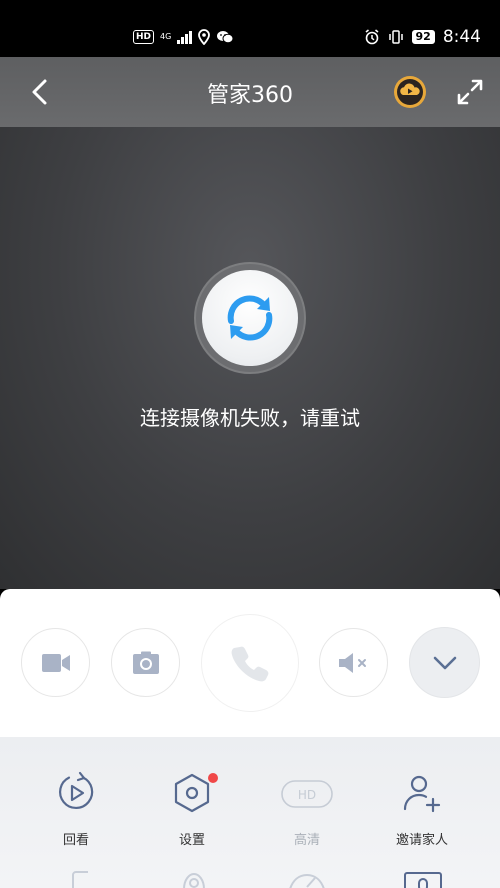 This screenshot has width=500, height=888. I want to click on connection-error-message: 连接摄像机失败，请重试, so click(250, 418).